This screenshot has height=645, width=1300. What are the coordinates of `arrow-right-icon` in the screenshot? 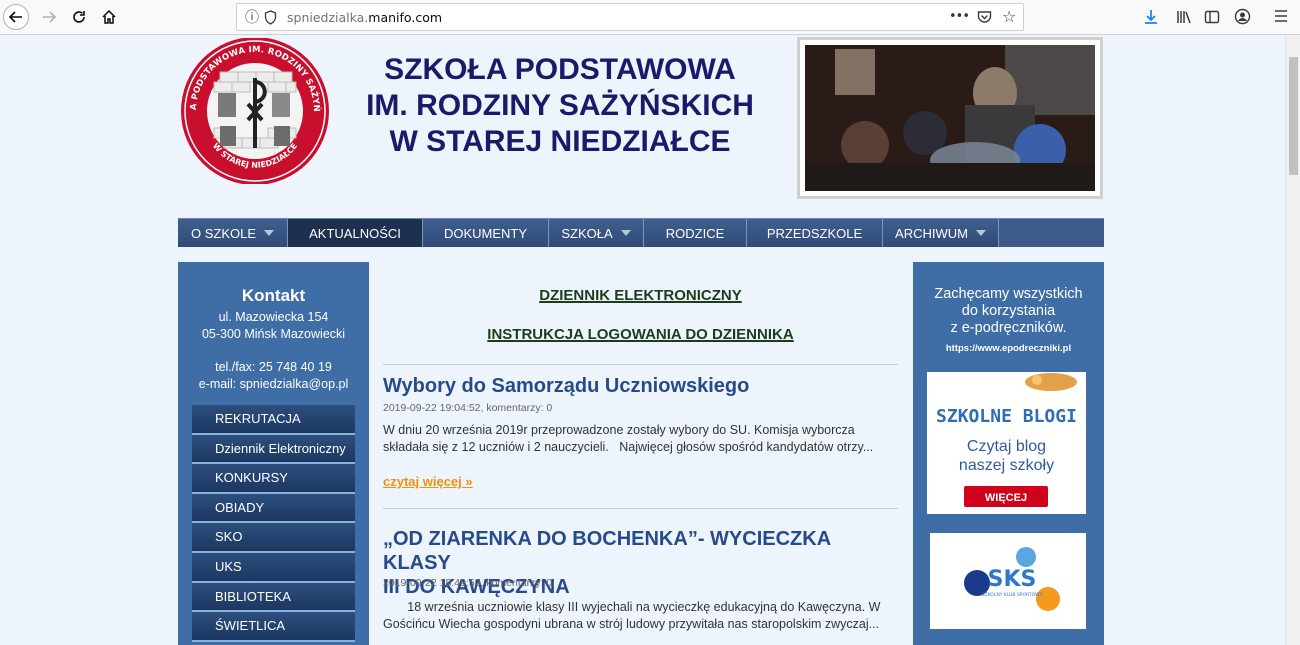 It's located at (50, 17).